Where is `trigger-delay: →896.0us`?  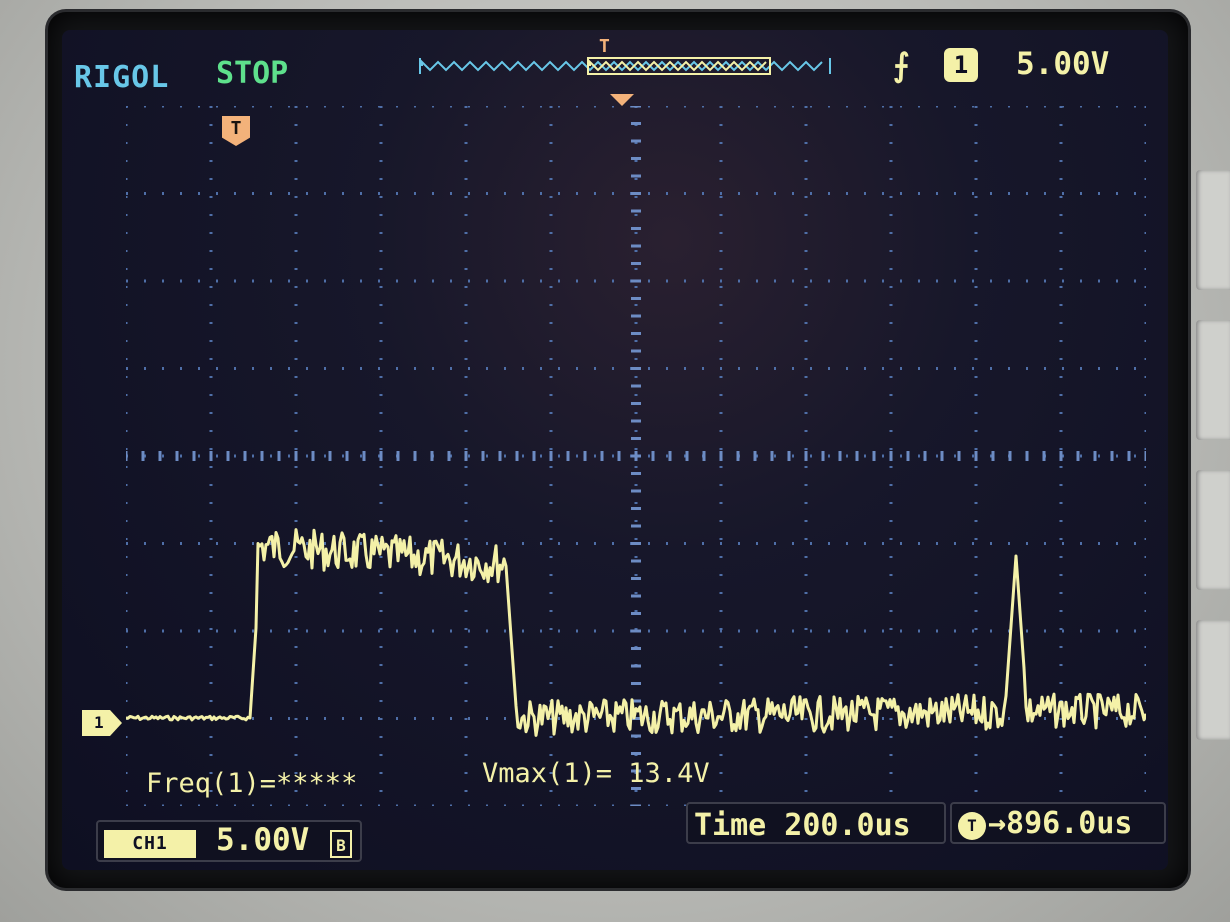
trigger-delay: →896.0us is located at coordinates (1060, 823).